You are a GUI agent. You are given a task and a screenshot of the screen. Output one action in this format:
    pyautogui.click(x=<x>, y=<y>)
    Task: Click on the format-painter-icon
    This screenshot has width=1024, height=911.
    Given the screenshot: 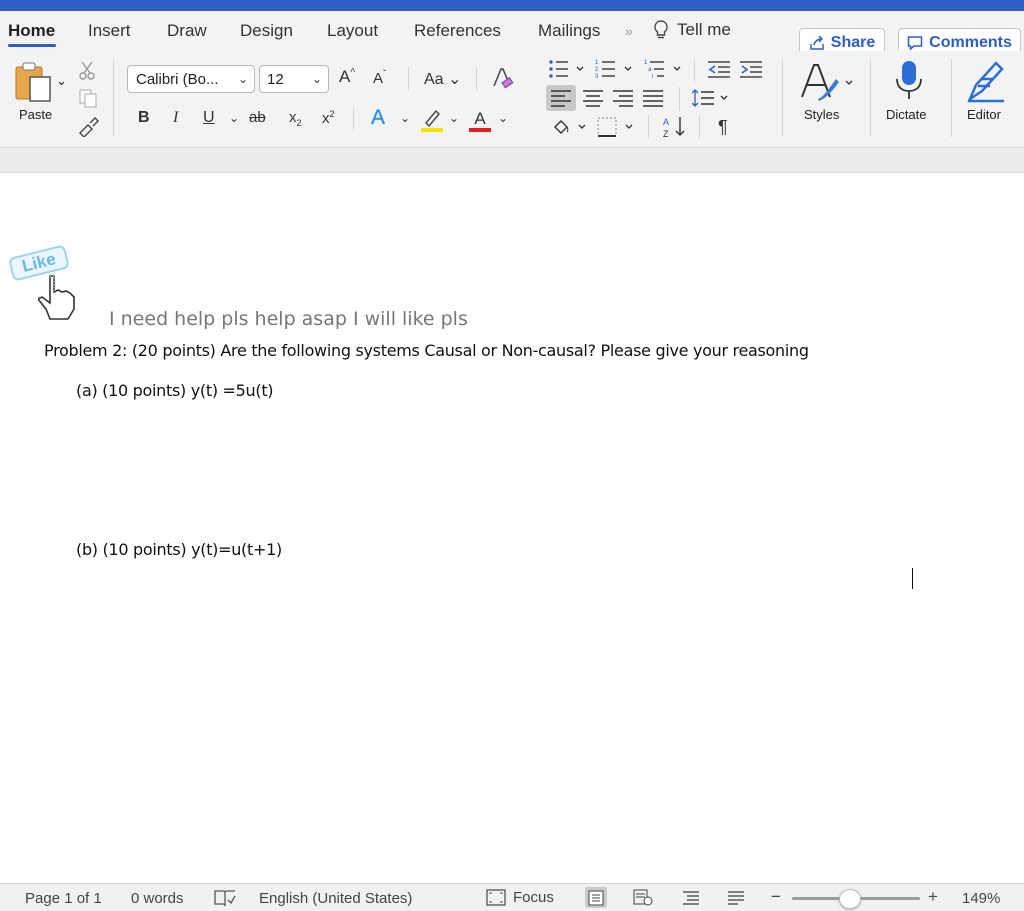 What is the action you would take?
    pyautogui.click(x=88, y=126)
    